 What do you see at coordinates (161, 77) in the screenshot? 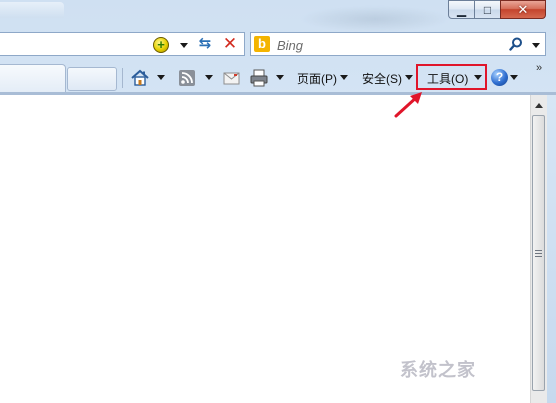
I see `home-dropdown-chevron-icon` at bounding box center [161, 77].